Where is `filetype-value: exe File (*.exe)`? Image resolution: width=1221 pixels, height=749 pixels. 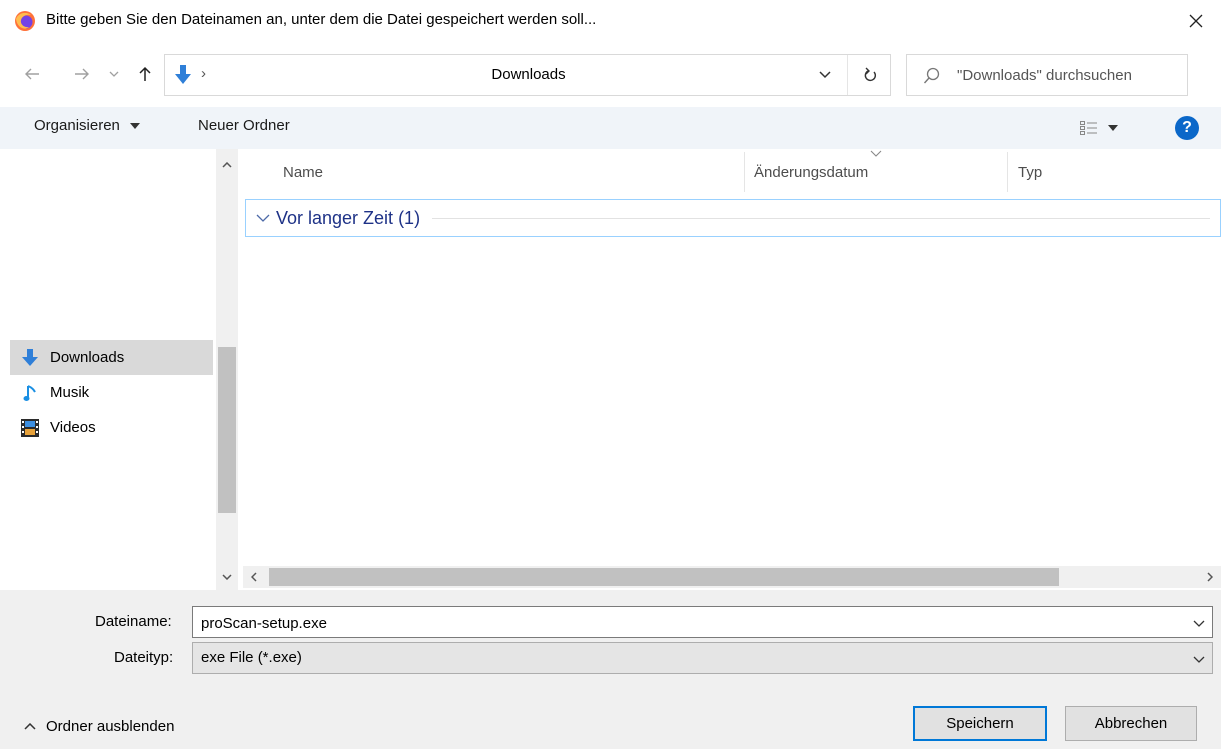 filetype-value: exe File (*.exe) is located at coordinates (251, 657).